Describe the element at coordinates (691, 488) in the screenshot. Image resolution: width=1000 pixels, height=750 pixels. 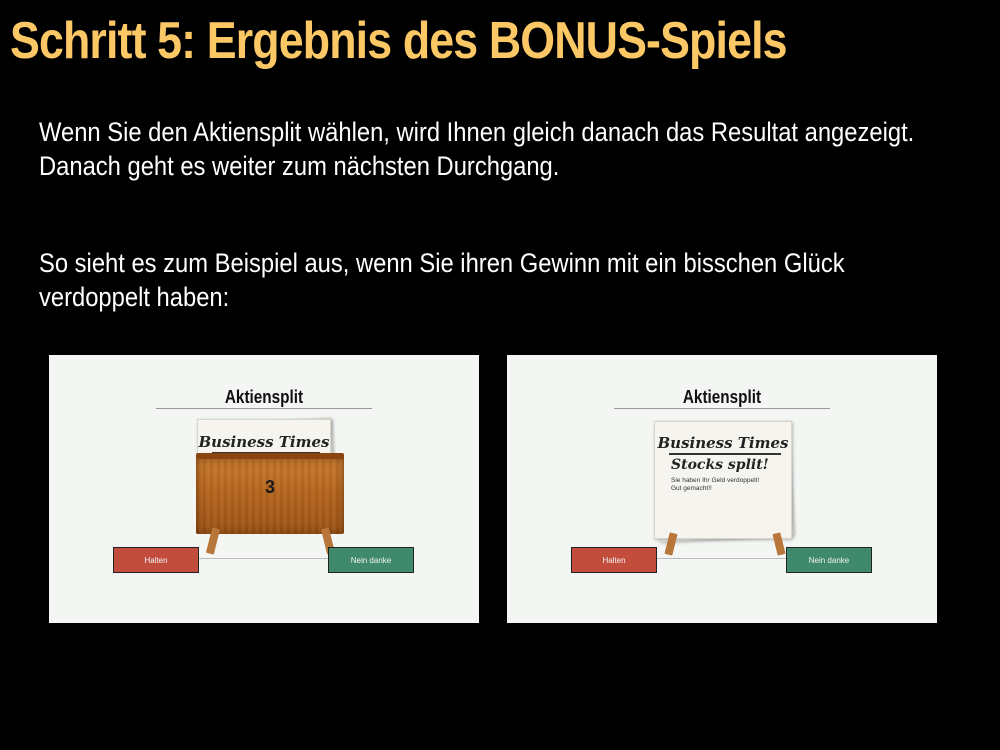
I see `result-message-line-2: Gut gemacht!!` at that location.